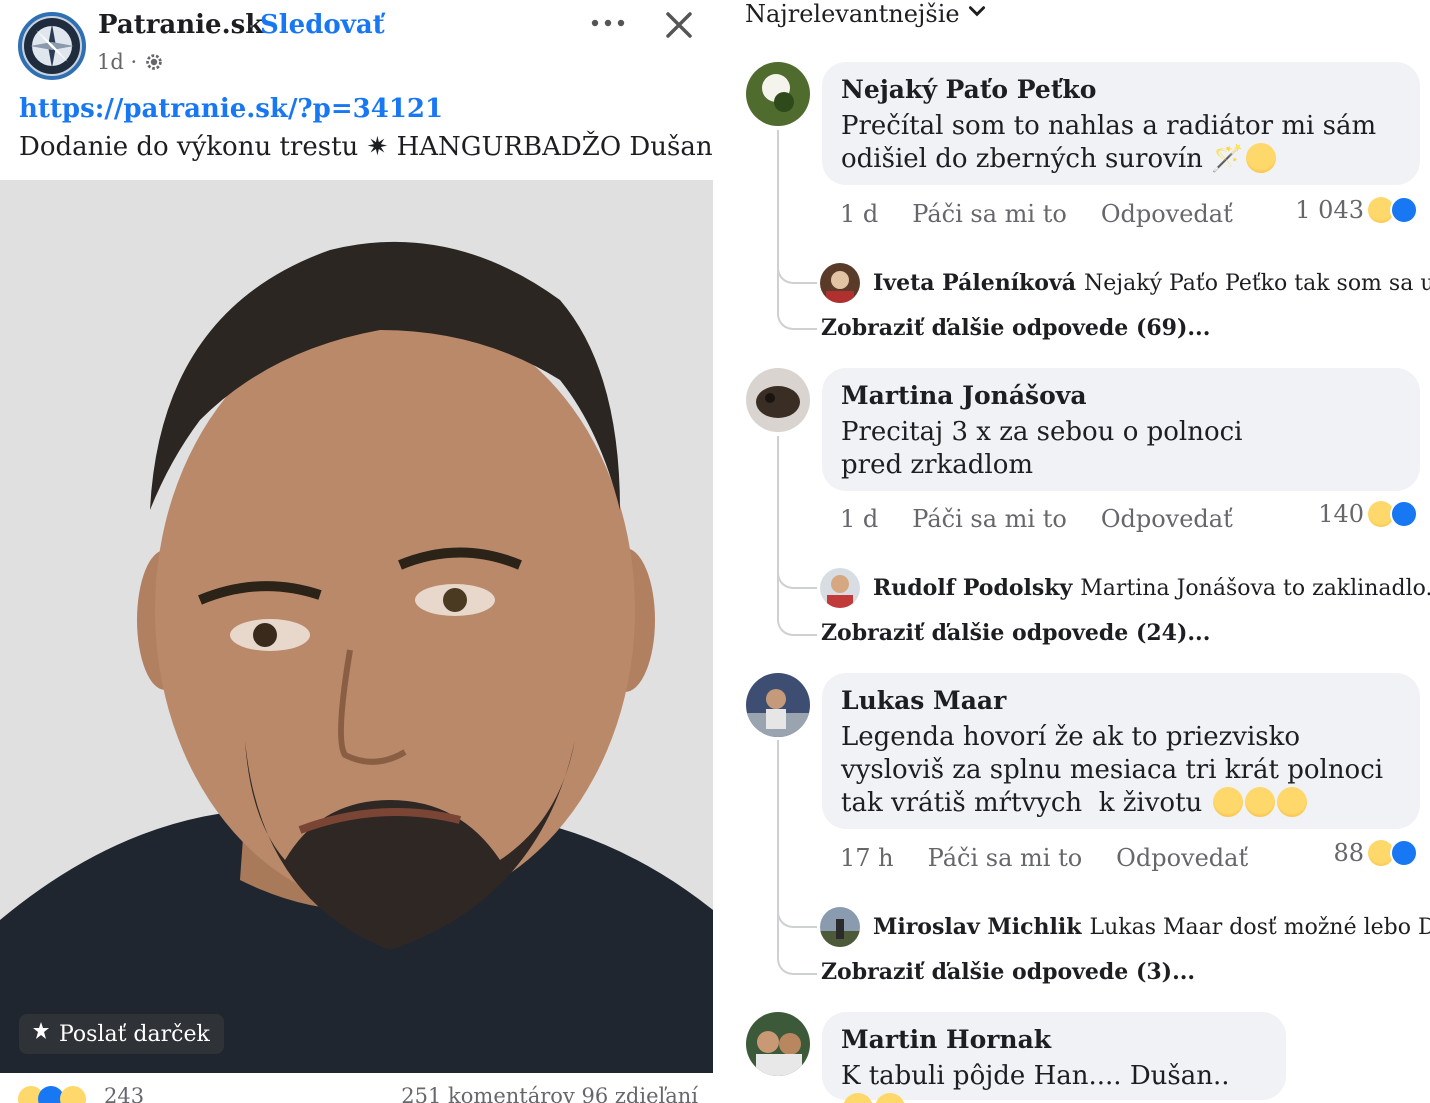  I want to click on post-link: https://patranie.sk/?p=34121, so click(231, 109).